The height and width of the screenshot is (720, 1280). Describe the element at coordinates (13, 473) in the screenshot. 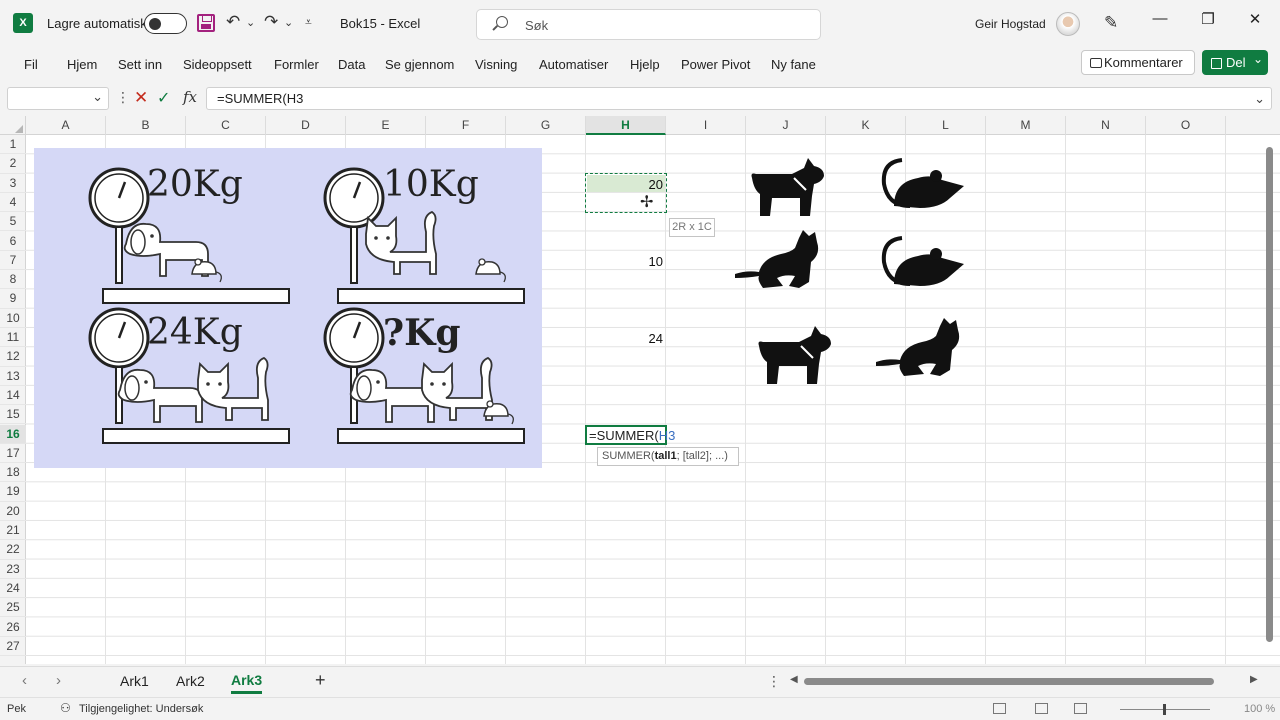

I see `row-header-18: 18` at that location.